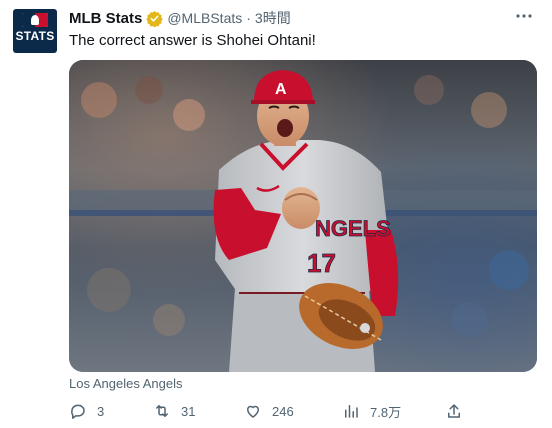 Image resolution: width=552 pixels, height=428 pixels. What do you see at coordinates (304, 411) in the screenshot?
I see `action-bar: 3 31 246 7.8万` at bounding box center [304, 411].